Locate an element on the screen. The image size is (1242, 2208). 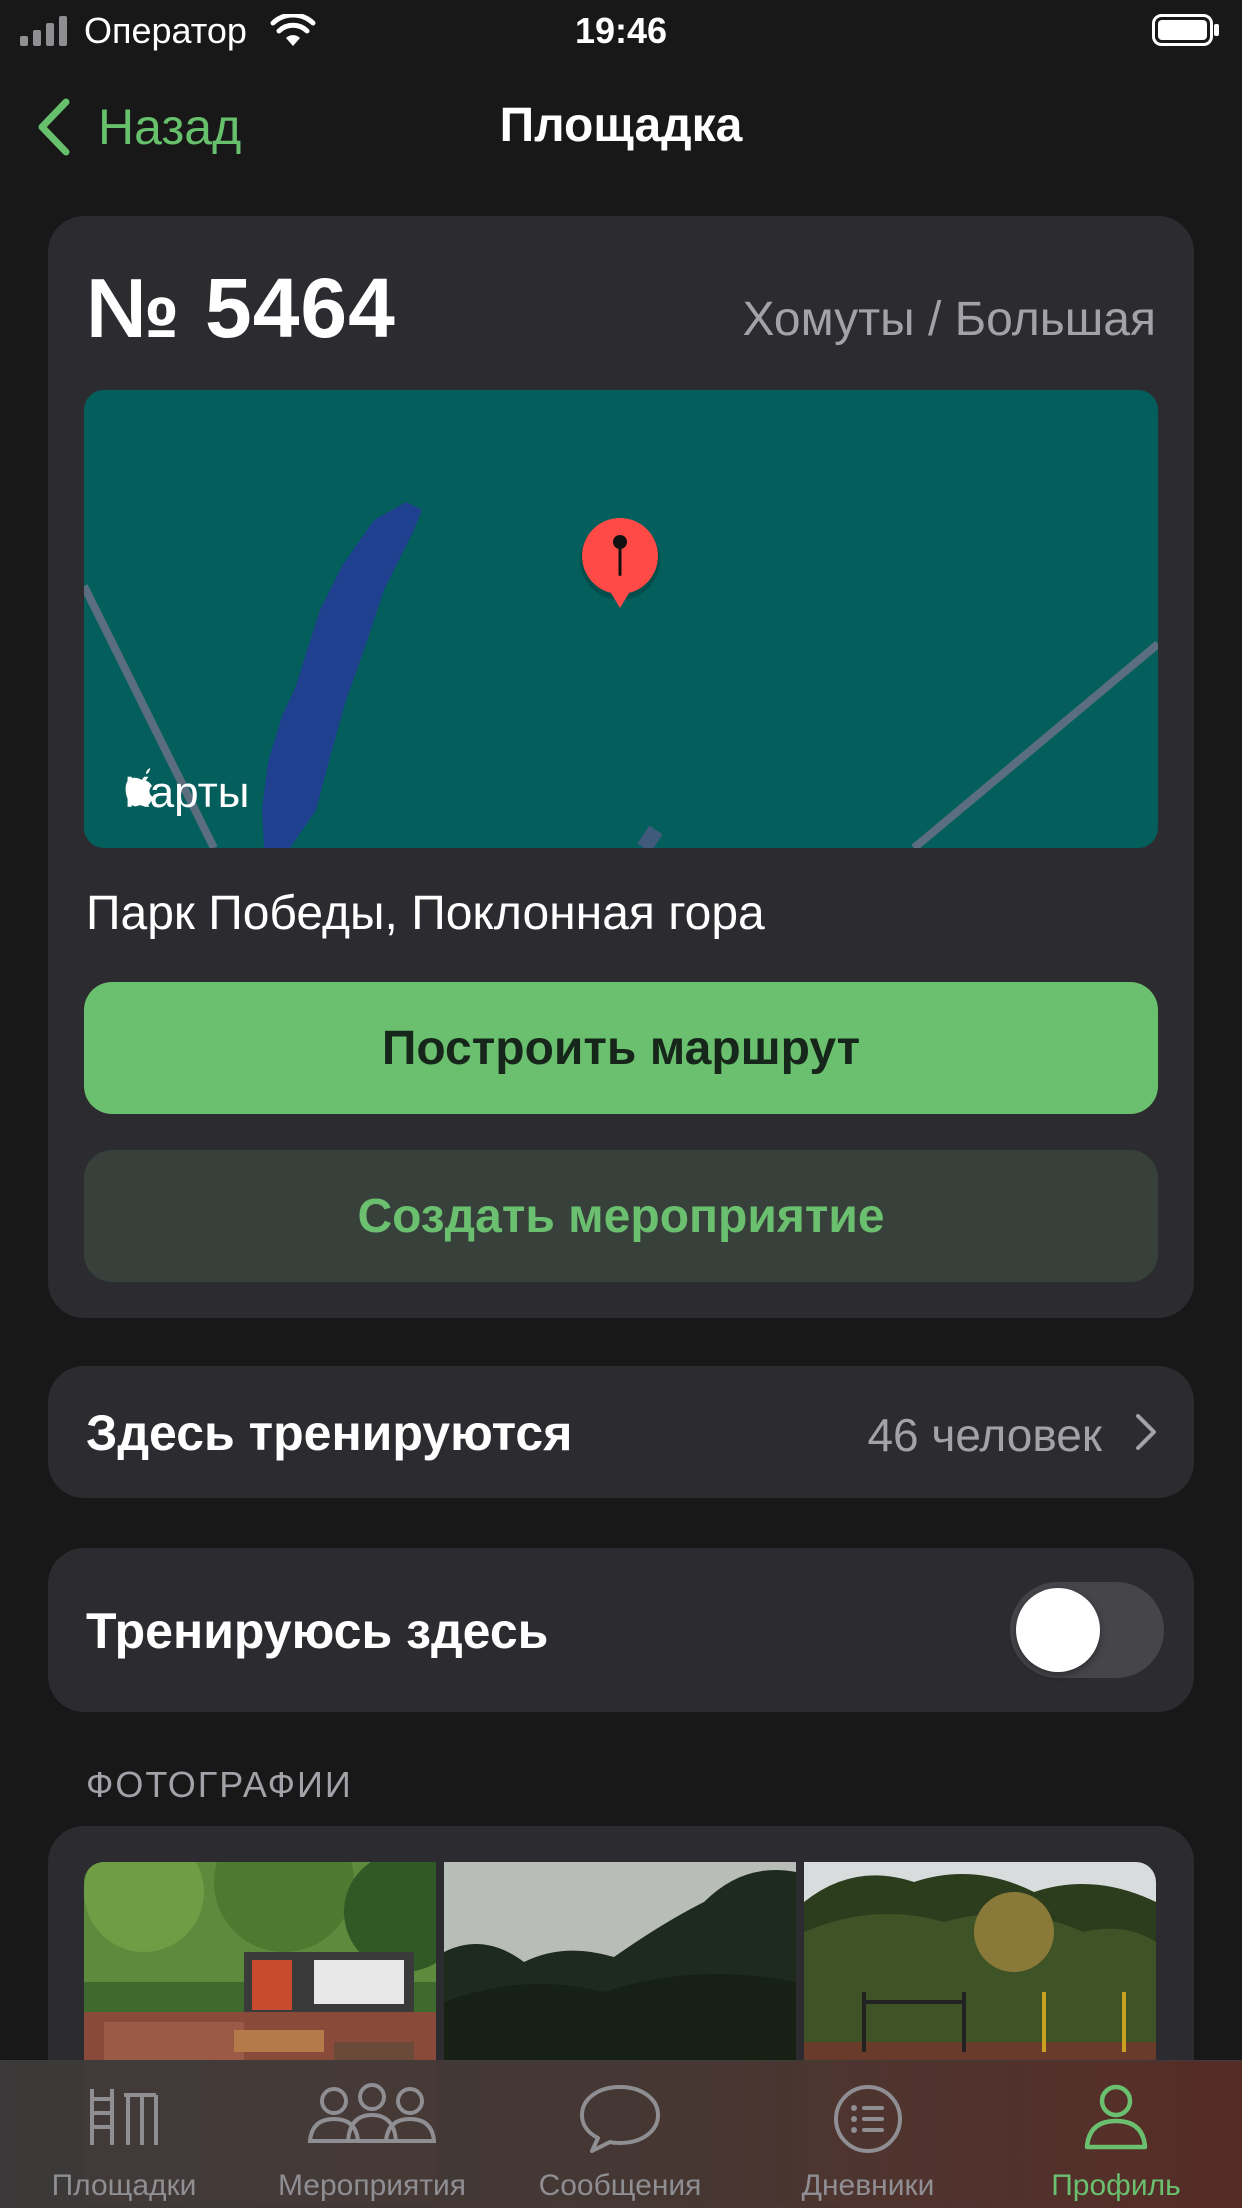
map-water is located at coordinates (342, 675).